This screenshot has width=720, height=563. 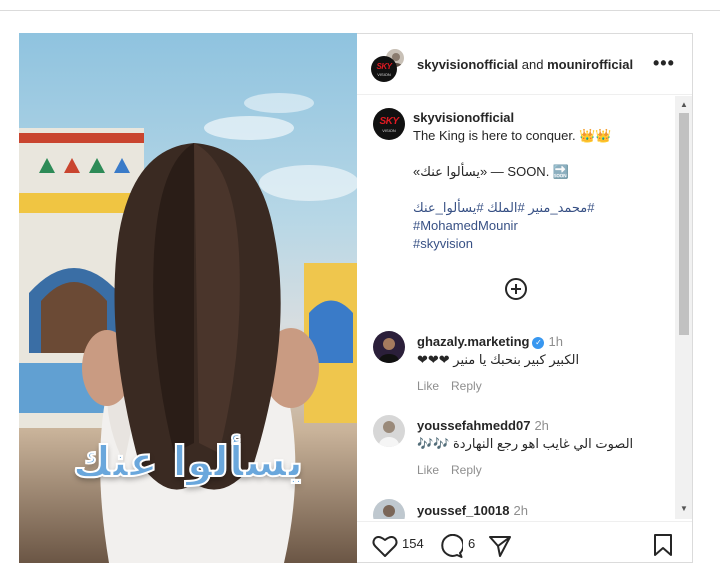 What do you see at coordinates (525, 443) in the screenshot?
I see `comment-text: الصوت الي غايب اهو رجع النهاردة 🎶🎶` at bounding box center [525, 443].